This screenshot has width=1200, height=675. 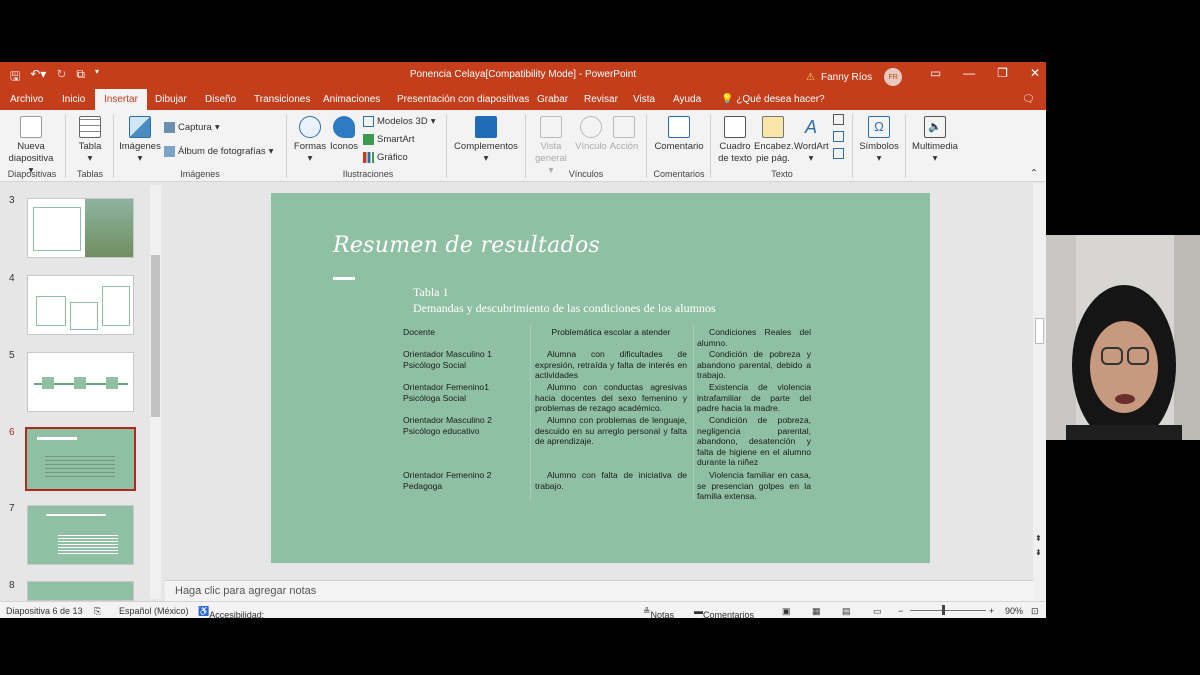 I want to click on add-ins-button: Complementos ▾, so click(x=486, y=140).